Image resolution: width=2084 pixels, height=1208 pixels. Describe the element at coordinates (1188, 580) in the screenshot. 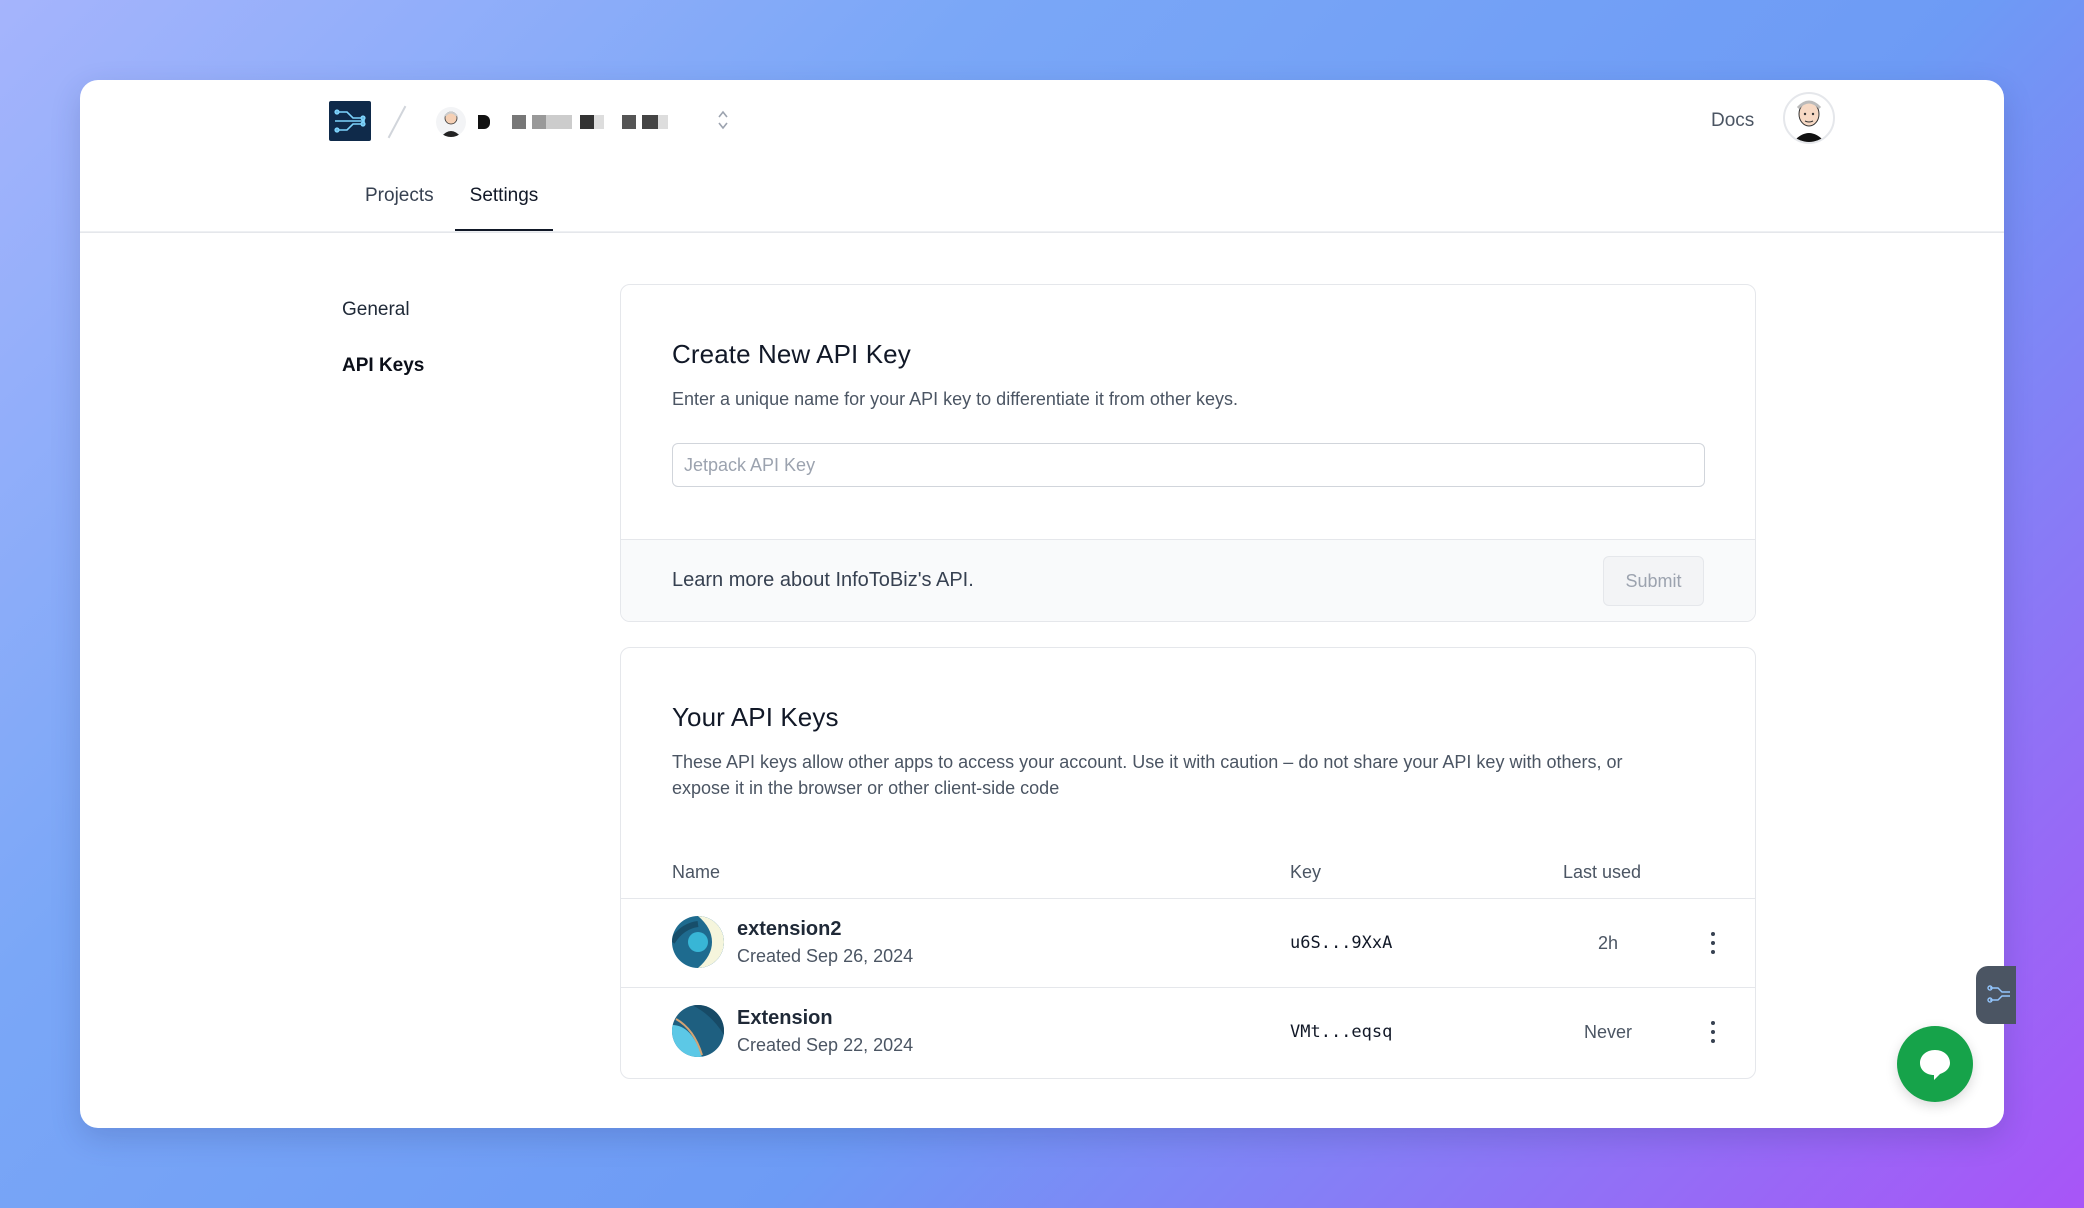

I see `create-key-footer: Learn more about InfoToBiz's API. Submit` at that location.